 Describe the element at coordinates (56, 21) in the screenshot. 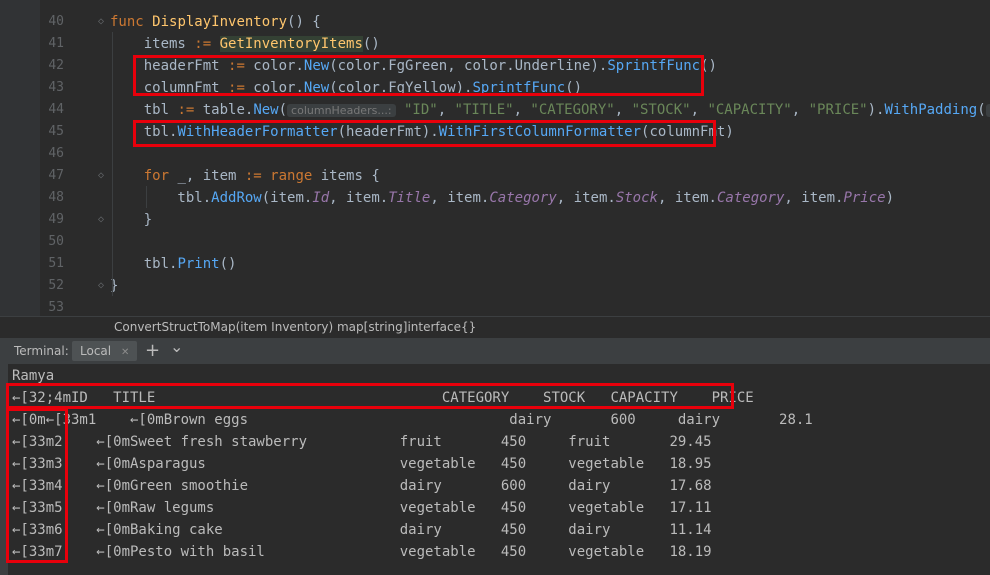

I see `line-number: 40` at that location.